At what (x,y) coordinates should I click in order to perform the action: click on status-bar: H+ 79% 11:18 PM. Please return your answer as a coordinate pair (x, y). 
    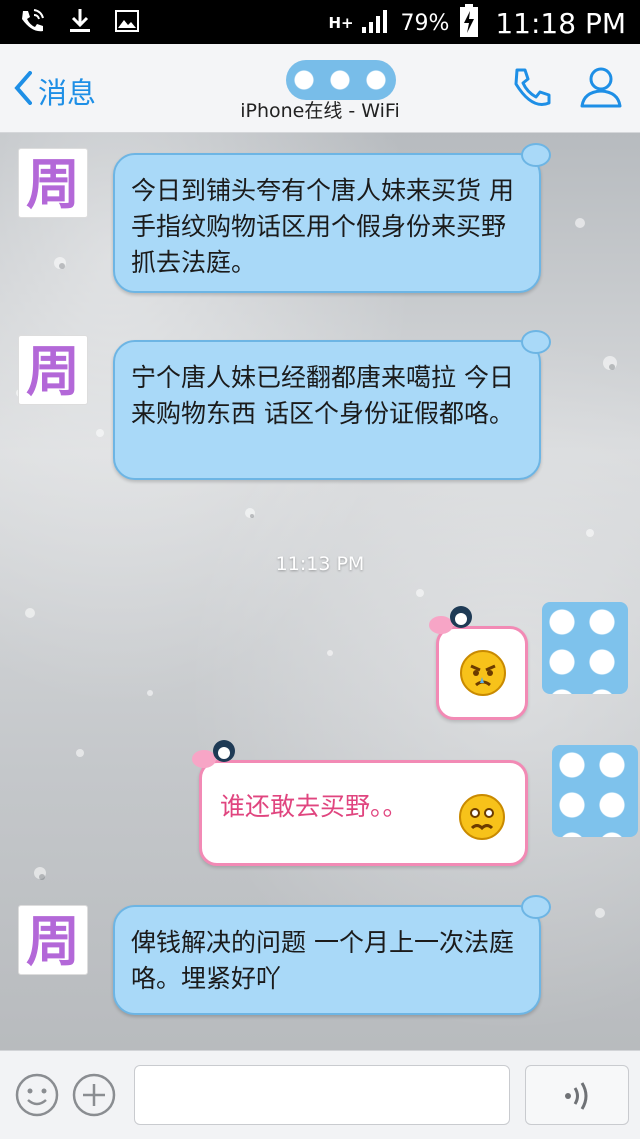
    Looking at the image, I should click on (320, 22).